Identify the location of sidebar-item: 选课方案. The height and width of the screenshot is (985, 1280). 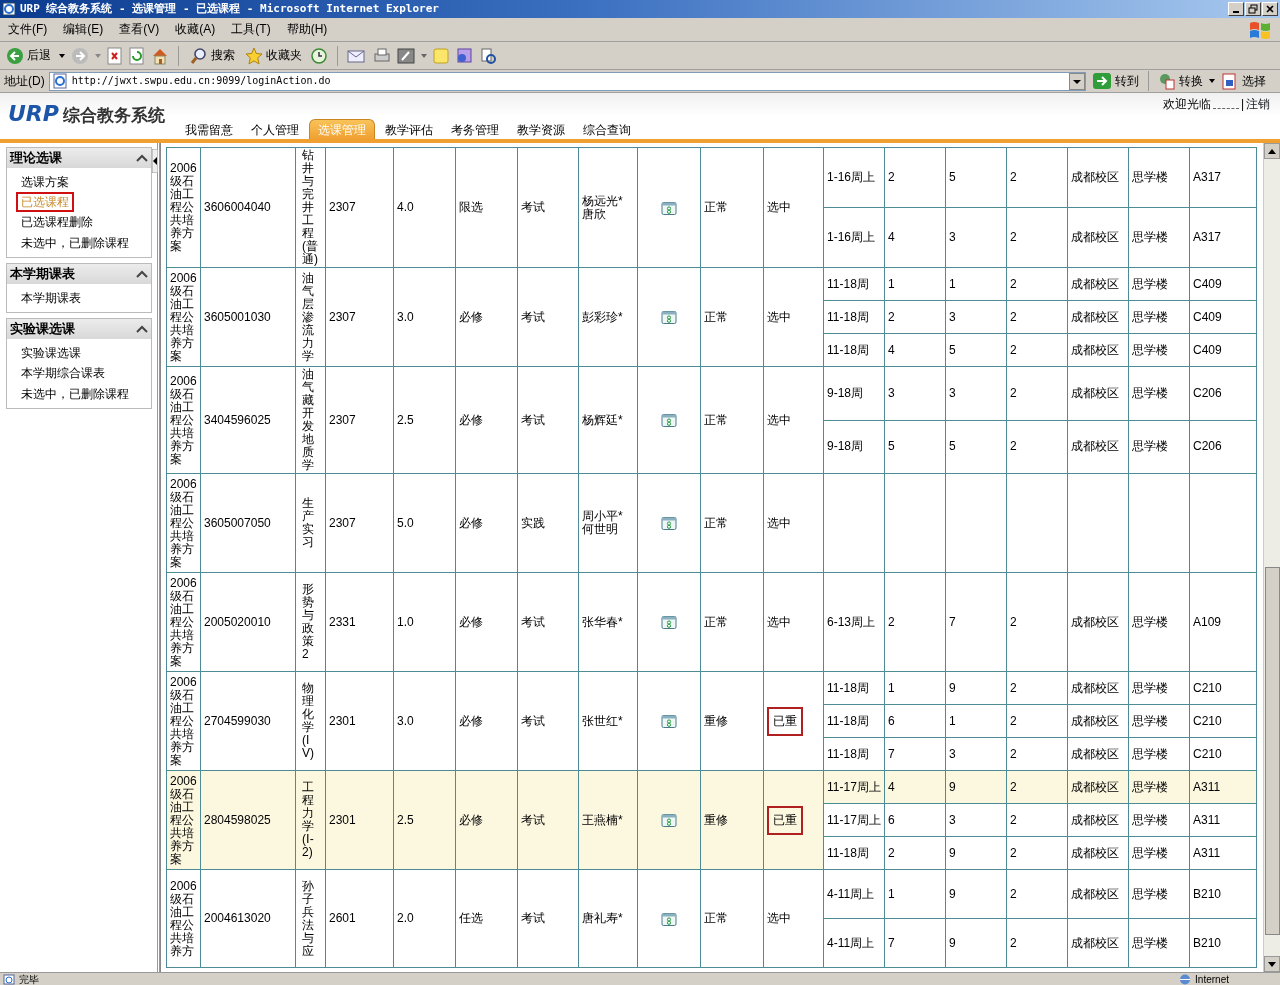
(45, 181).